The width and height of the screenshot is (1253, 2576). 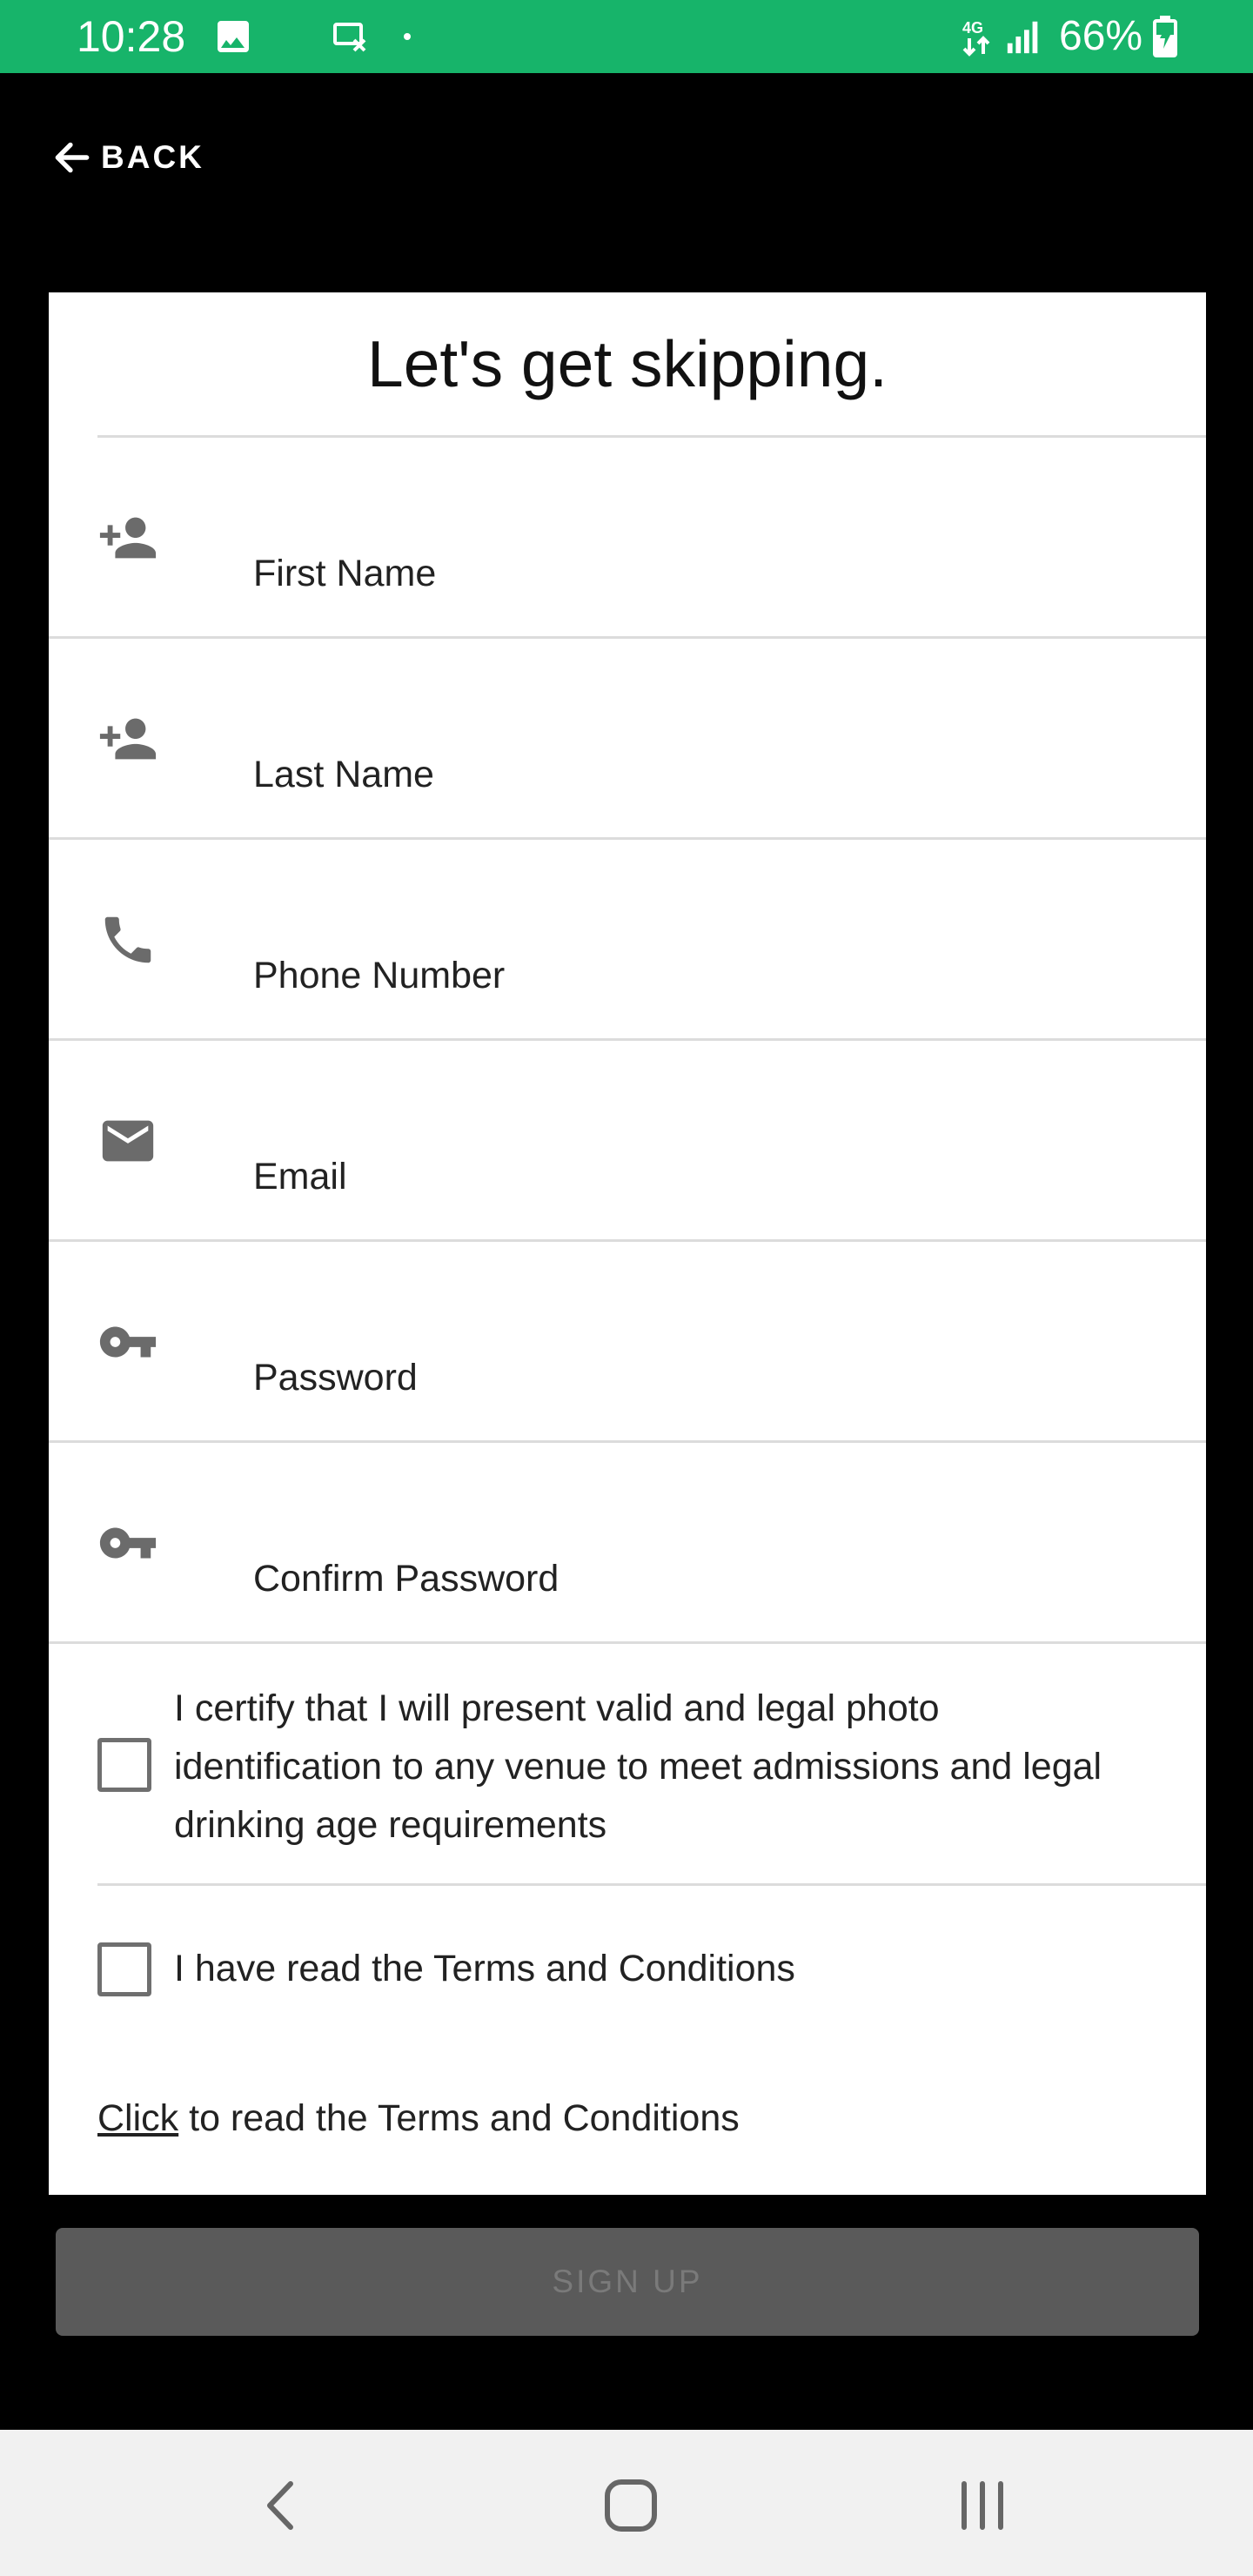 What do you see at coordinates (627, 739) in the screenshot?
I see `last-name-row` at bounding box center [627, 739].